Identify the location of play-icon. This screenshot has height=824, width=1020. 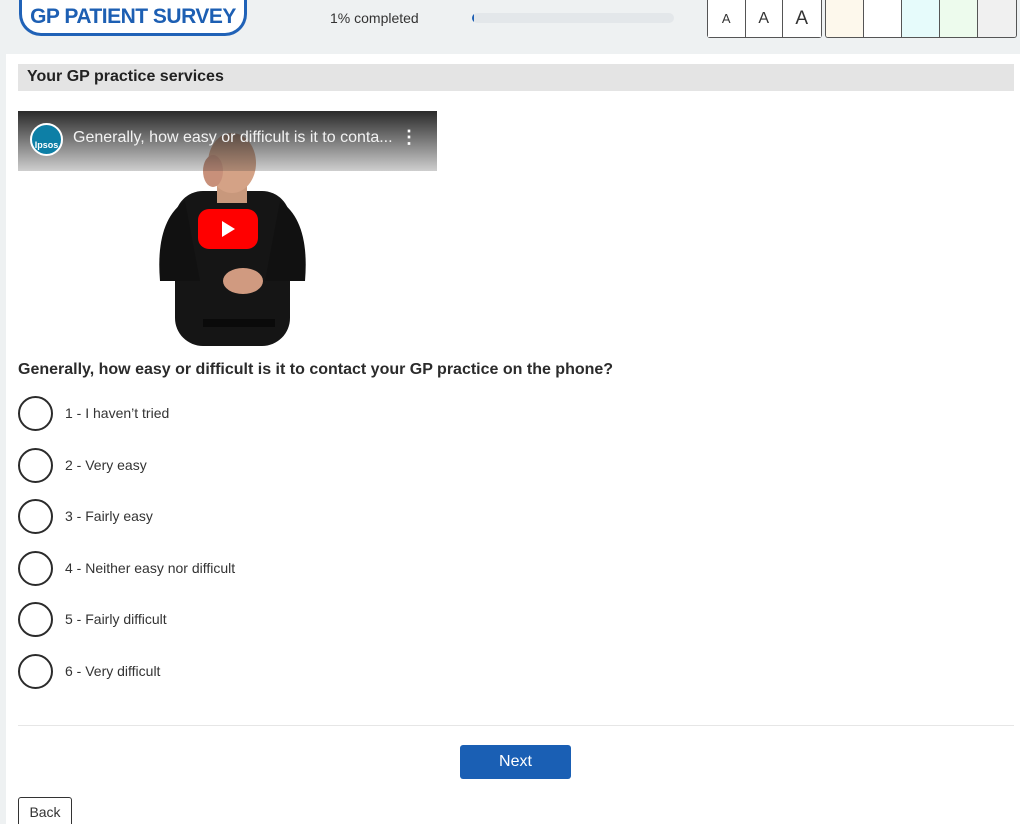
(228, 229).